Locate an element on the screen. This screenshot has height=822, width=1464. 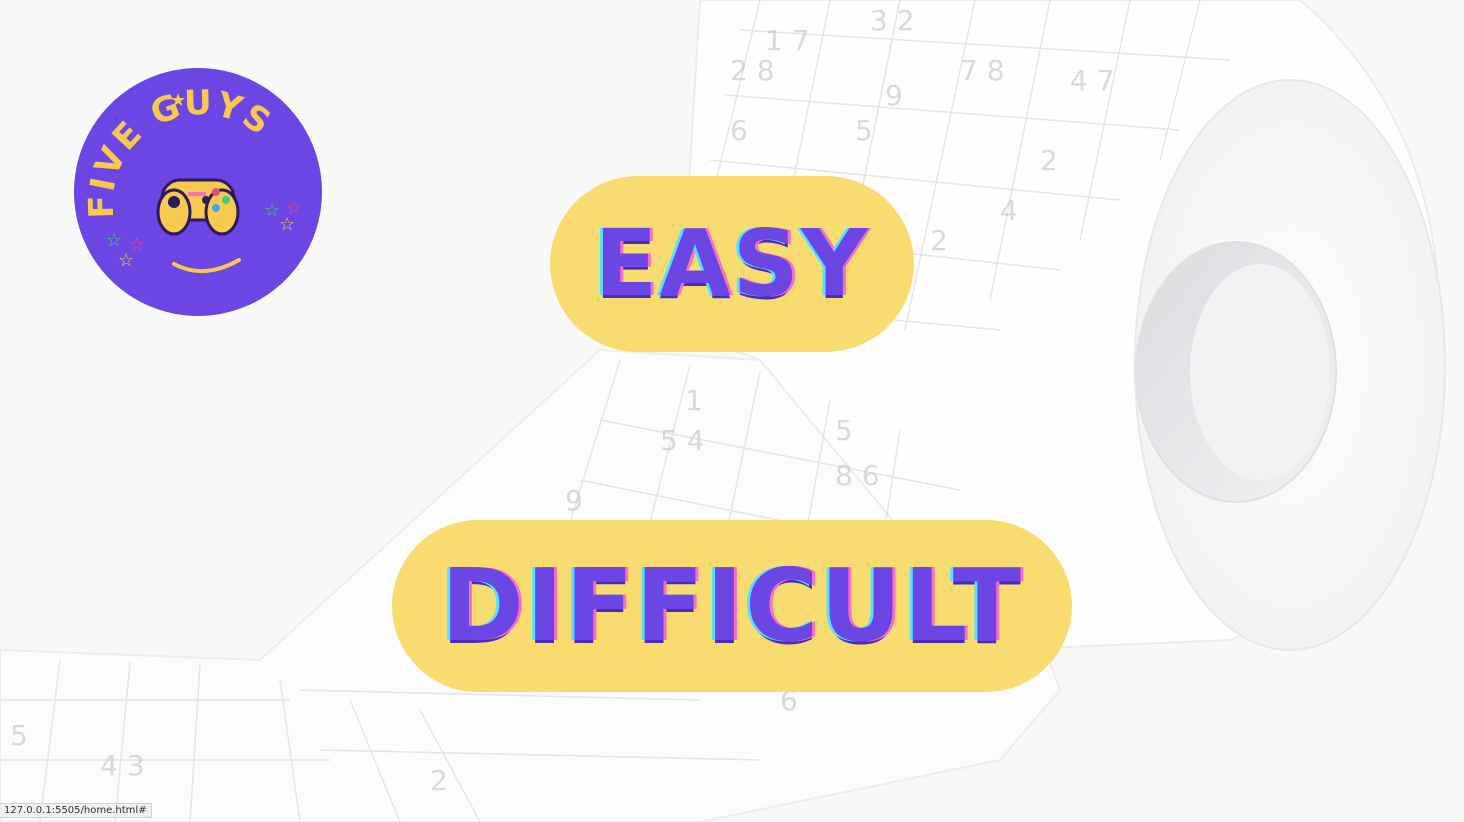
difficult-button: DIFFICULT is located at coordinates (732, 606).